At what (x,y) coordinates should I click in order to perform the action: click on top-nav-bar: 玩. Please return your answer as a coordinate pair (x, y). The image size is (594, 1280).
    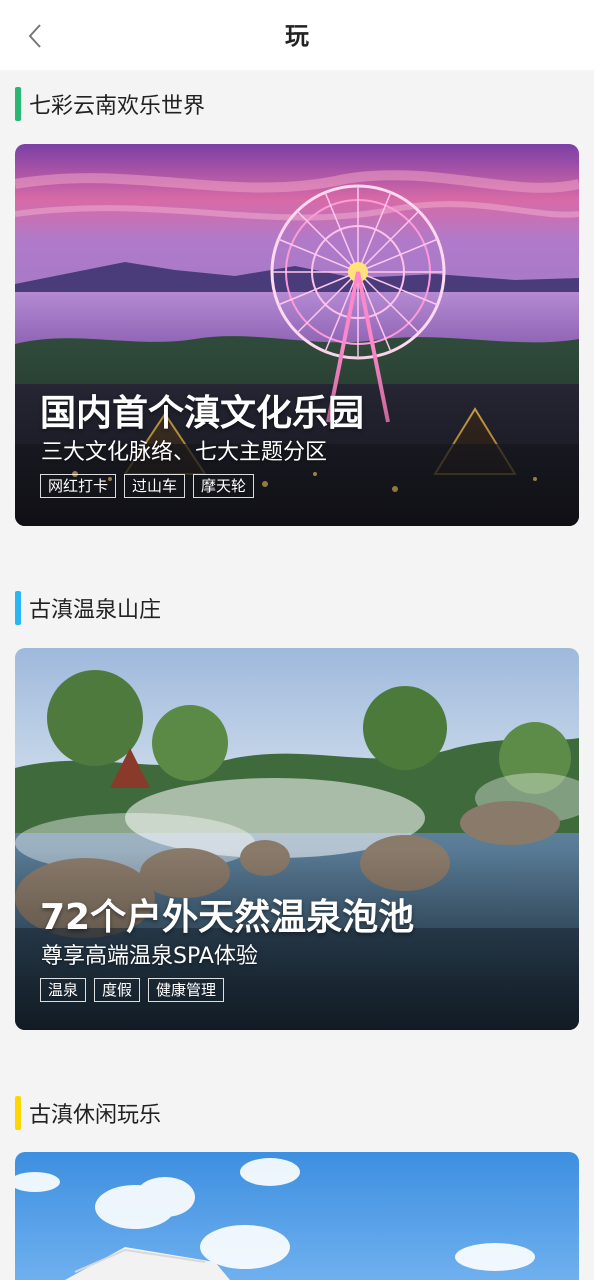
    Looking at the image, I should click on (297, 35).